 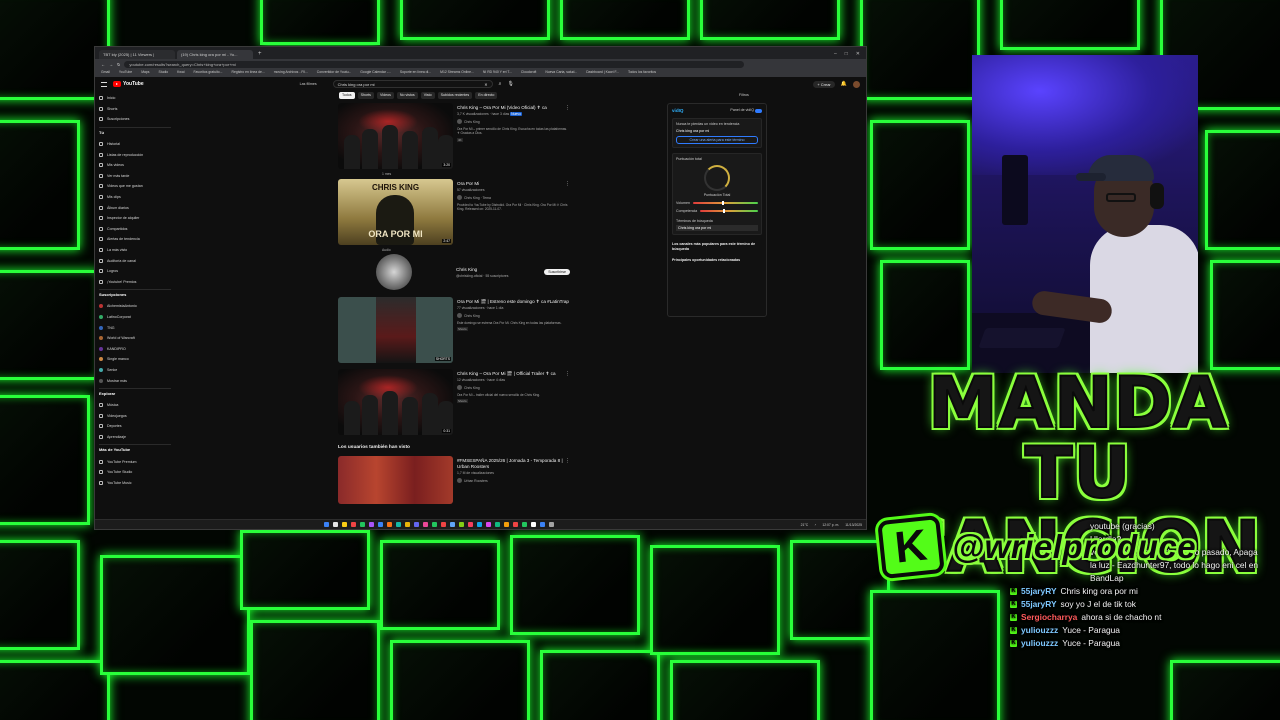 What do you see at coordinates (105, 73) in the screenshot?
I see `bookmark-item: Gmail` at bounding box center [105, 73].